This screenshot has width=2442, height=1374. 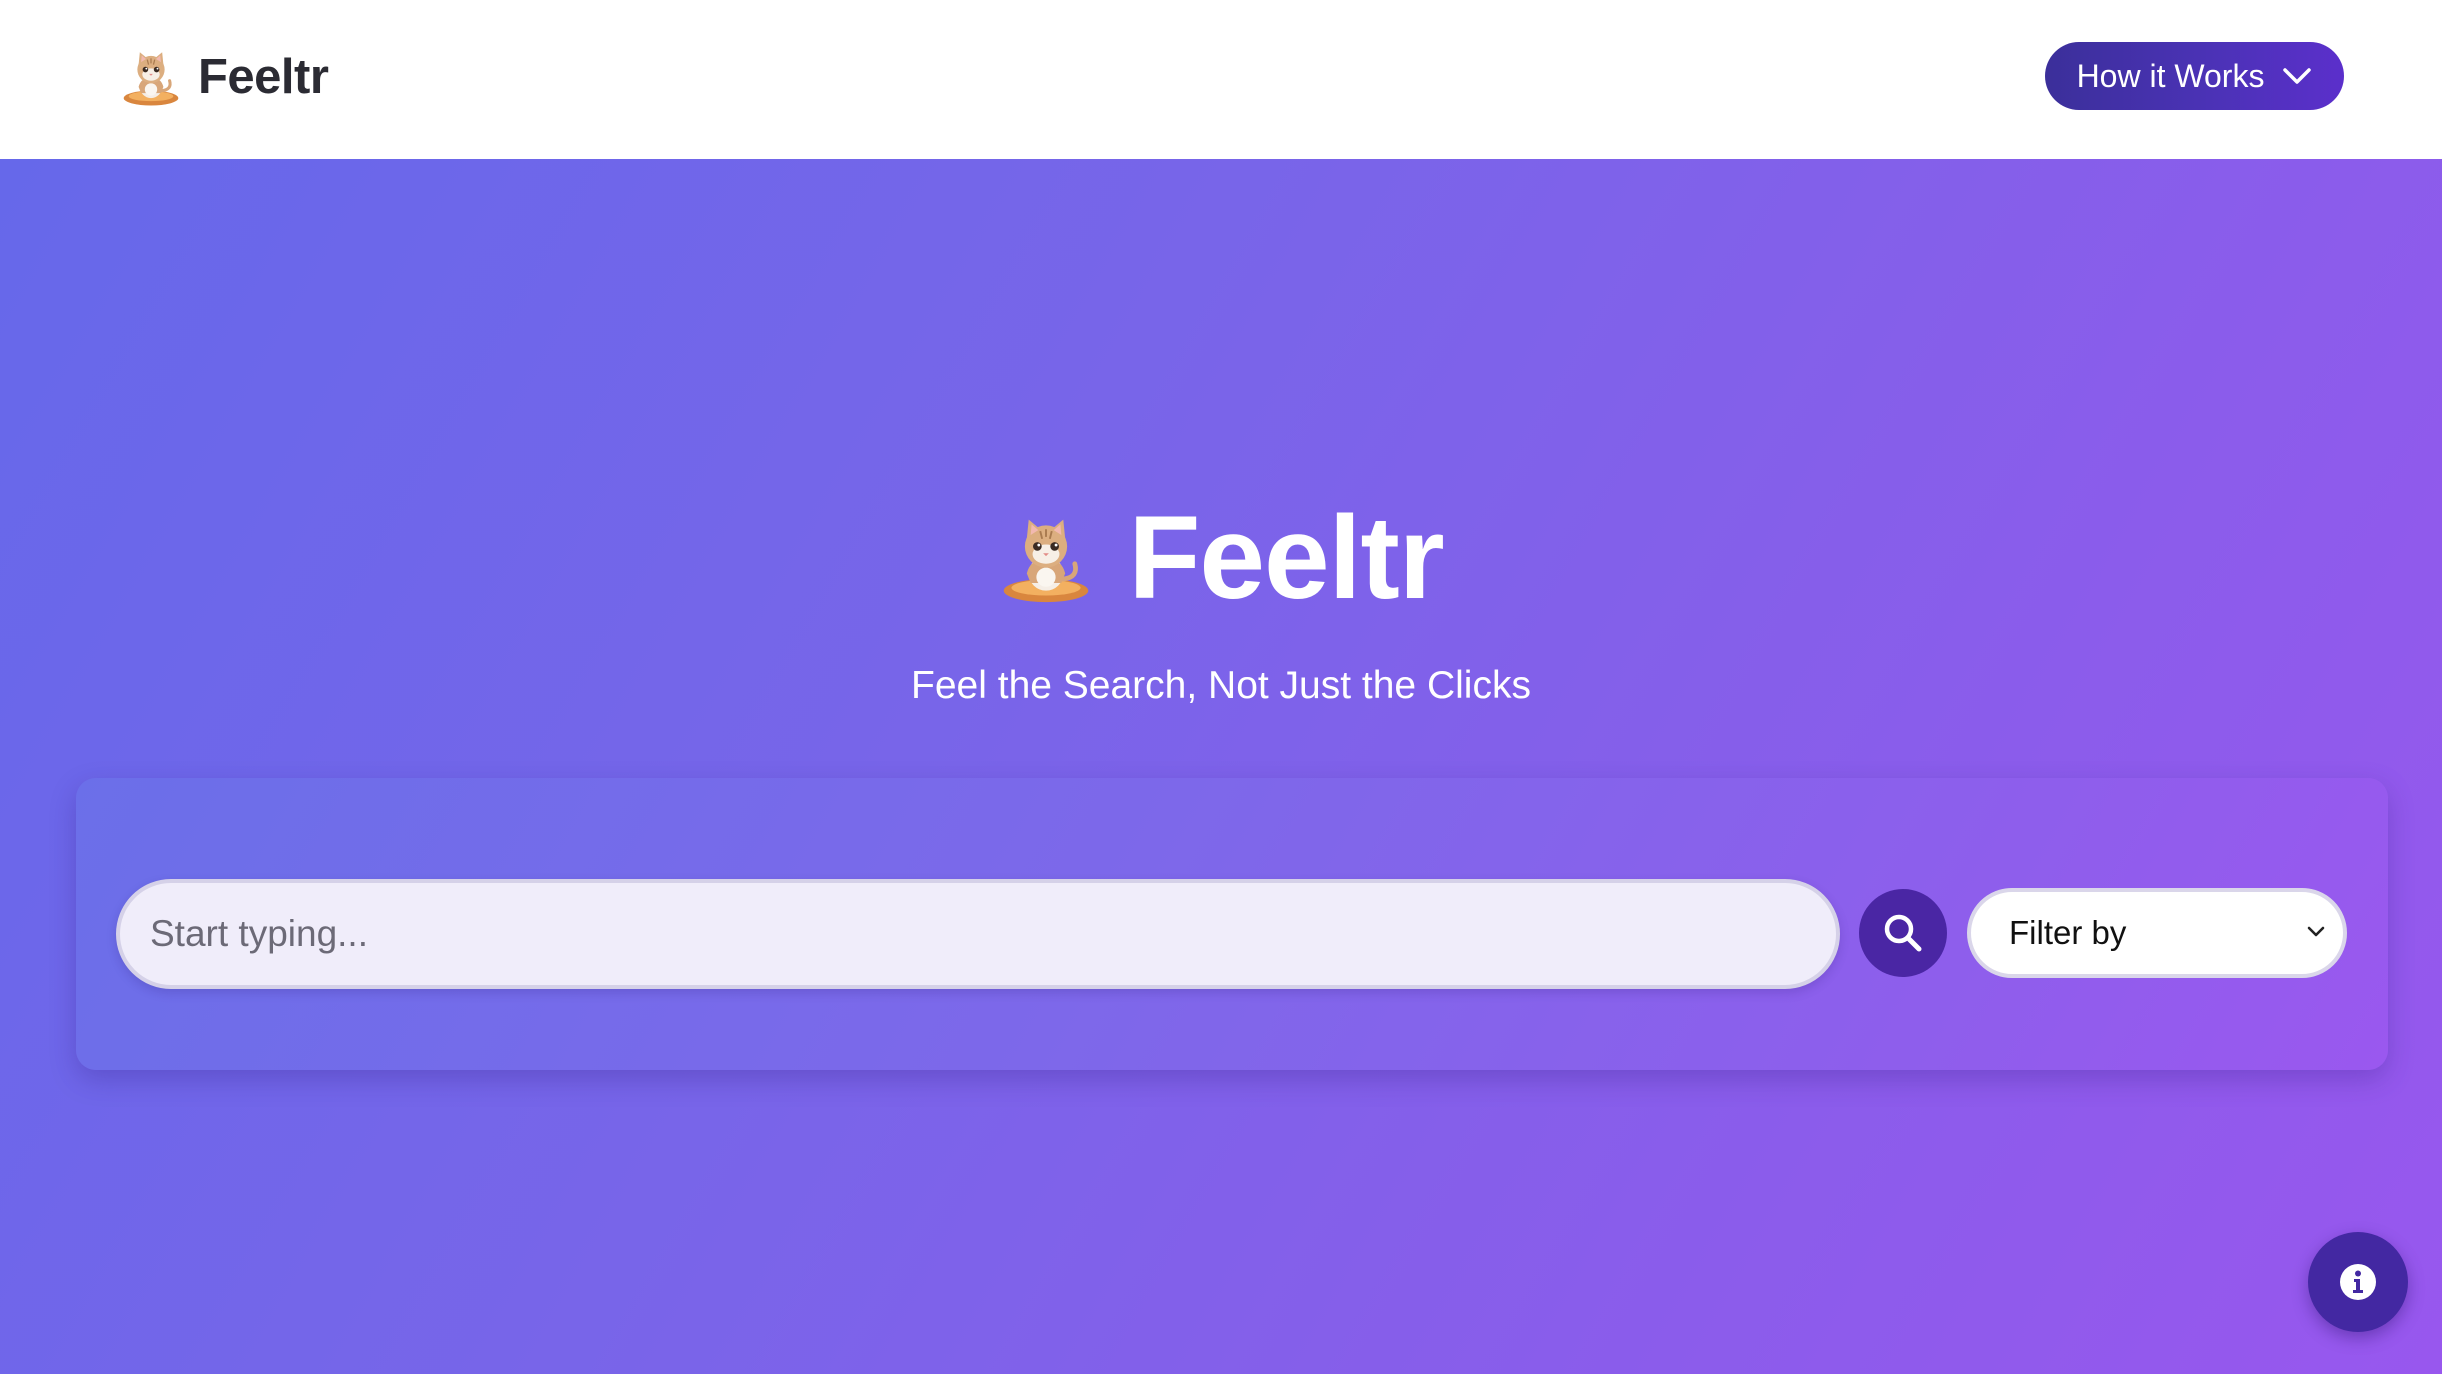 What do you see at coordinates (263, 77) in the screenshot?
I see `brand-name: Feeltr` at bounding box center [263, 77].